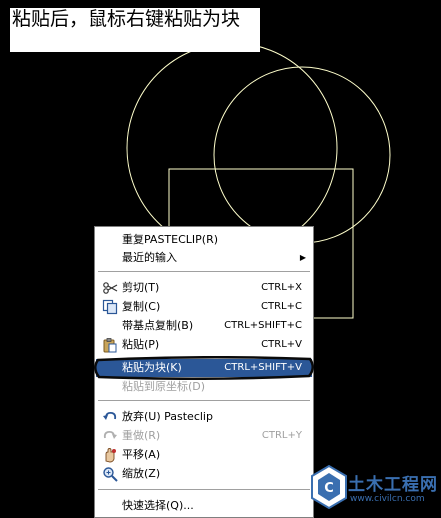 The height and width of the screenshot is (518, 441). I want to click on menu-item-repeat-pasteclip: 重复PASTECLIP(R), so click(204, 240).